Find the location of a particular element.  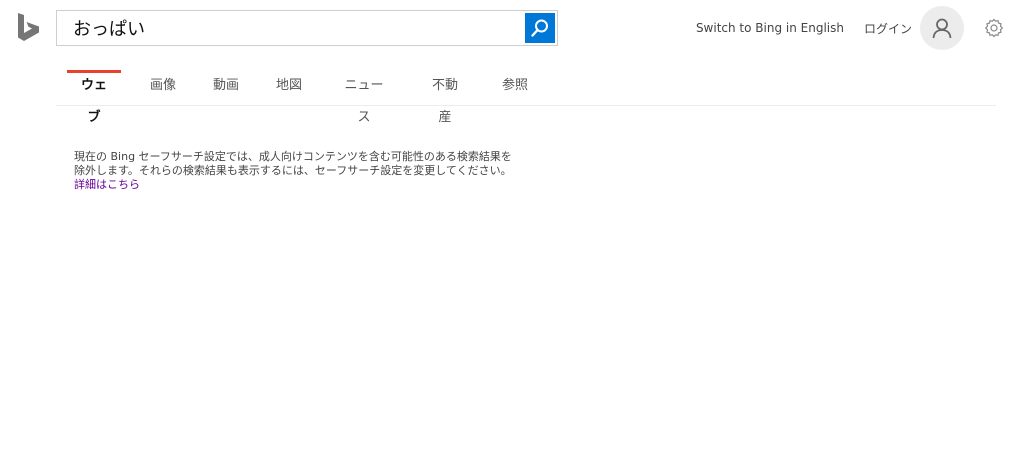

login-link: ログイン is located at coordinates (888, 28).